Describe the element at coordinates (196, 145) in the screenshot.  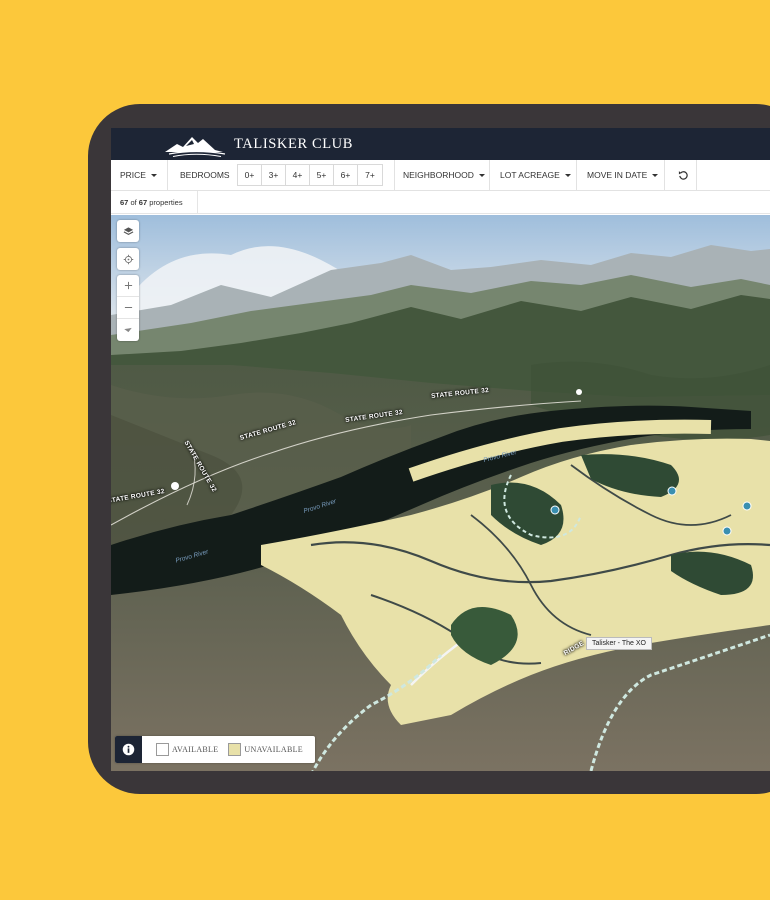
I see `mountain-logo-icon` at that location.